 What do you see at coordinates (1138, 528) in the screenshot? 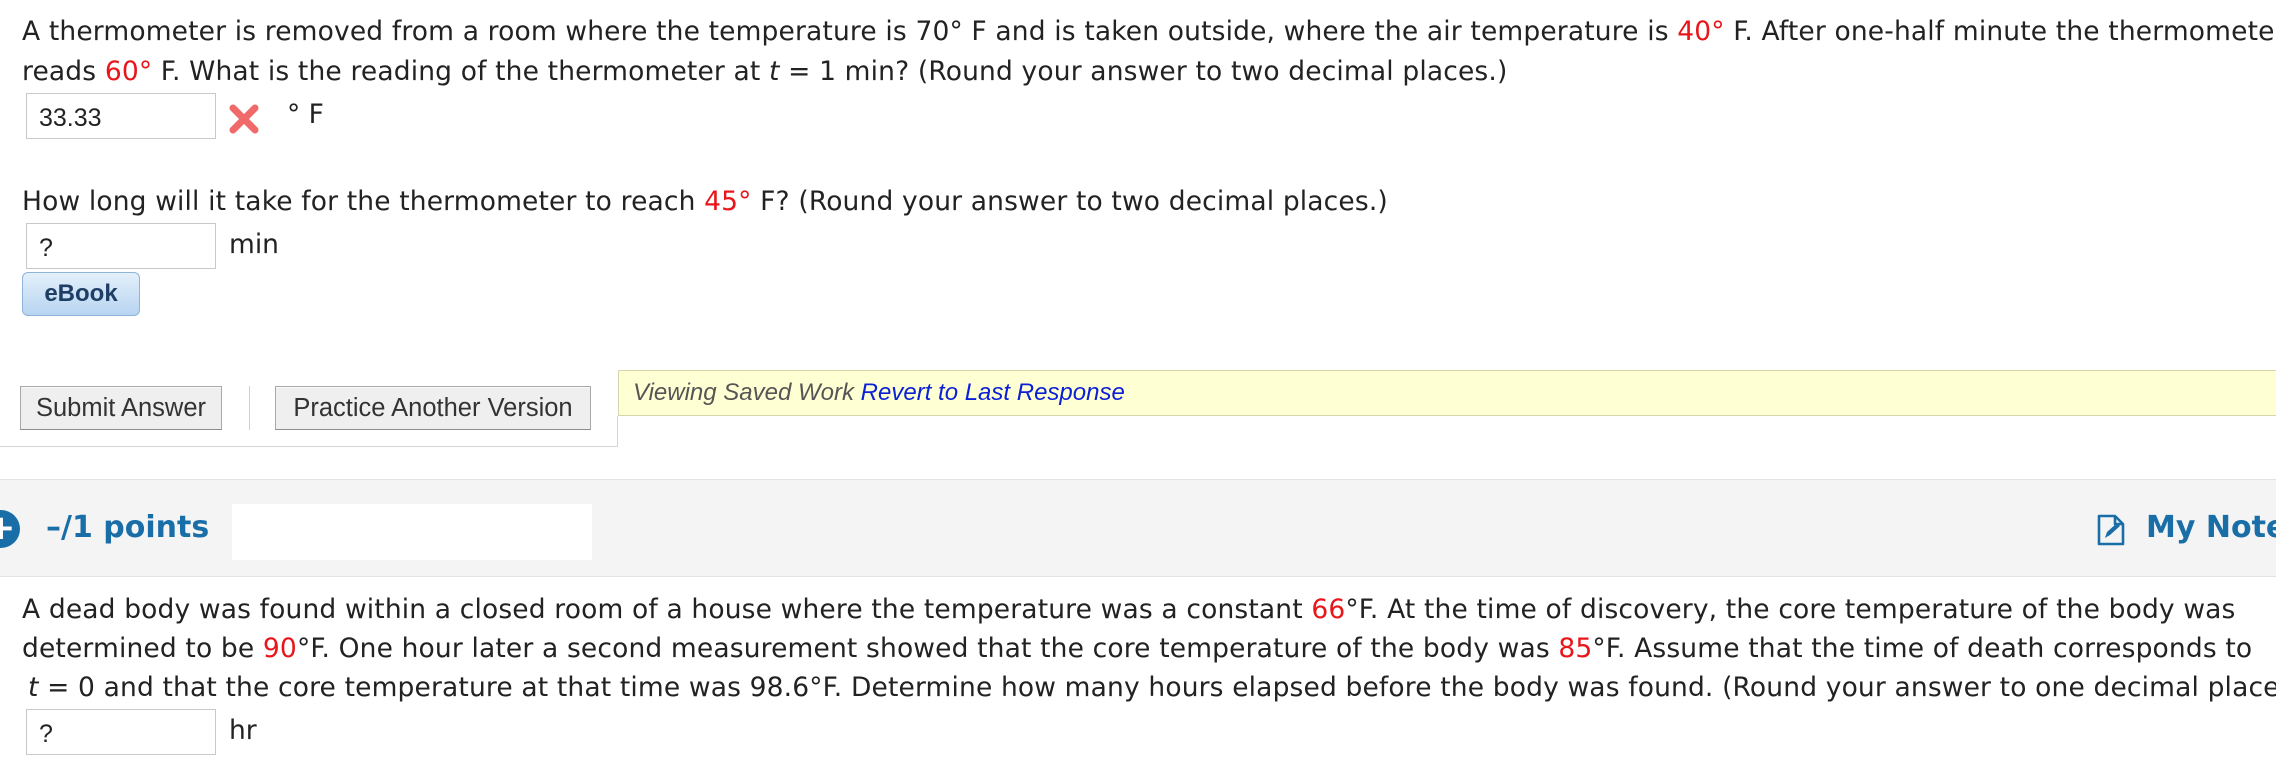
I see `question-header: + –/1 points My Notes` at bounding box center [1138, 528].